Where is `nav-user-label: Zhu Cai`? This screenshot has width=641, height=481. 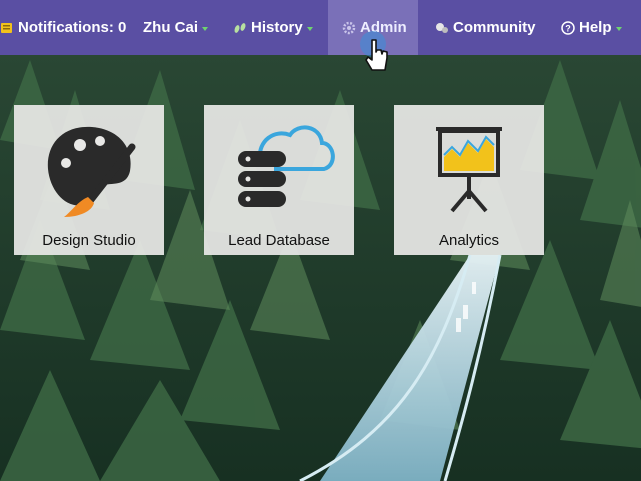 nav-user-label: Zhu Cai is located at coordinates (170, 27).